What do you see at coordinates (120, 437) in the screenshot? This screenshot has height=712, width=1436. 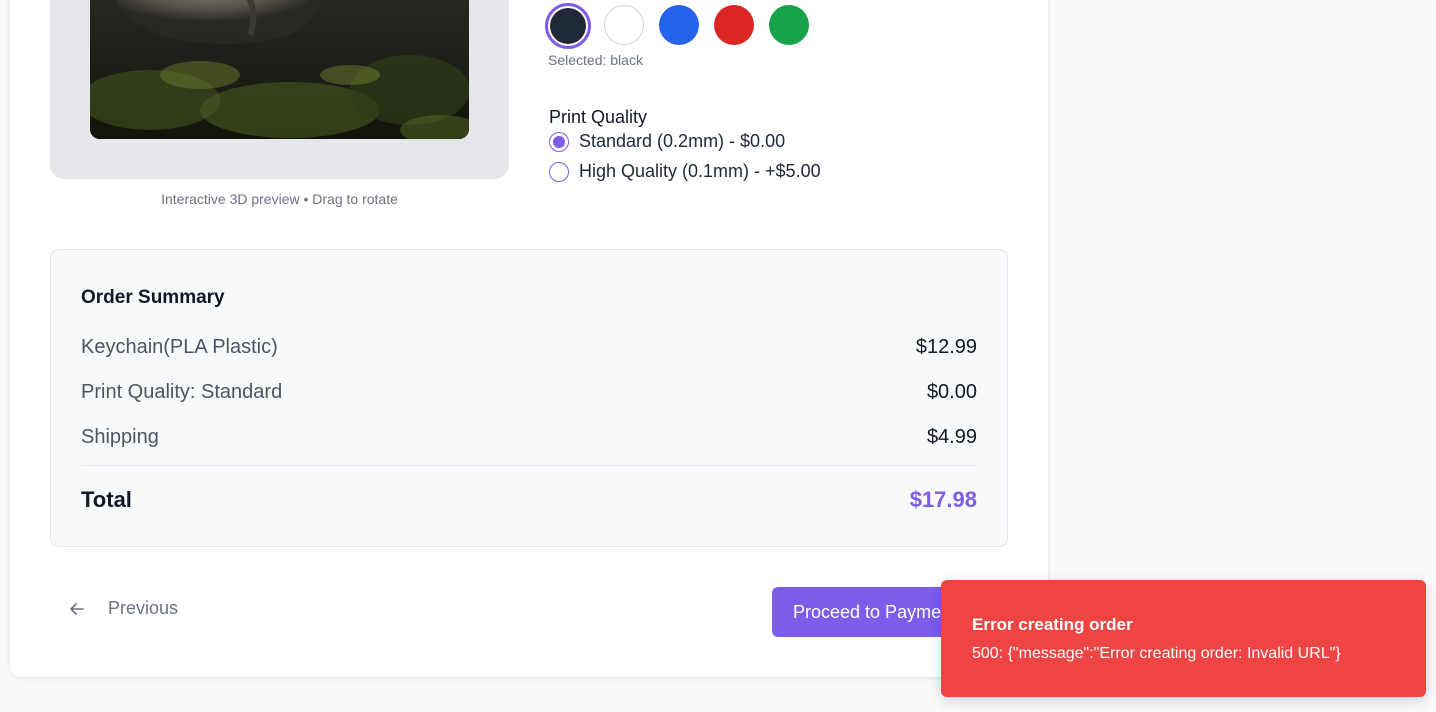 I see `summary-line-label: Shipping` at bounding box center [120, 437].